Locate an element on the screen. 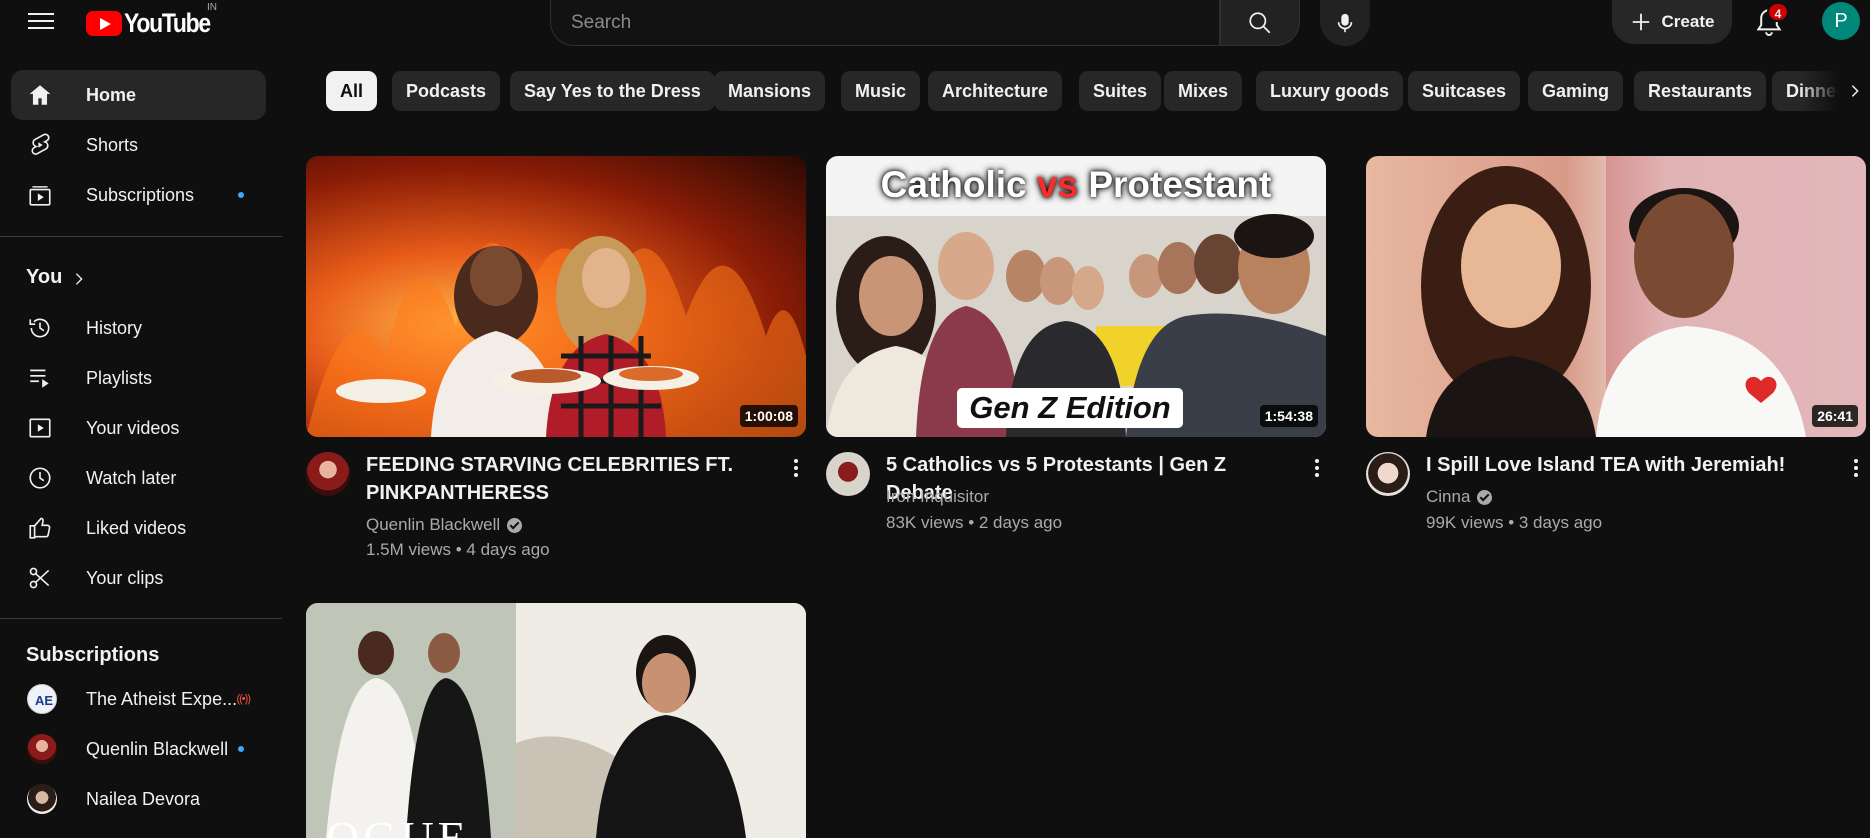 Image resolution: width=1870 pixels, height=838 pixels. shorts-icon is located at coordinates (40, 144).